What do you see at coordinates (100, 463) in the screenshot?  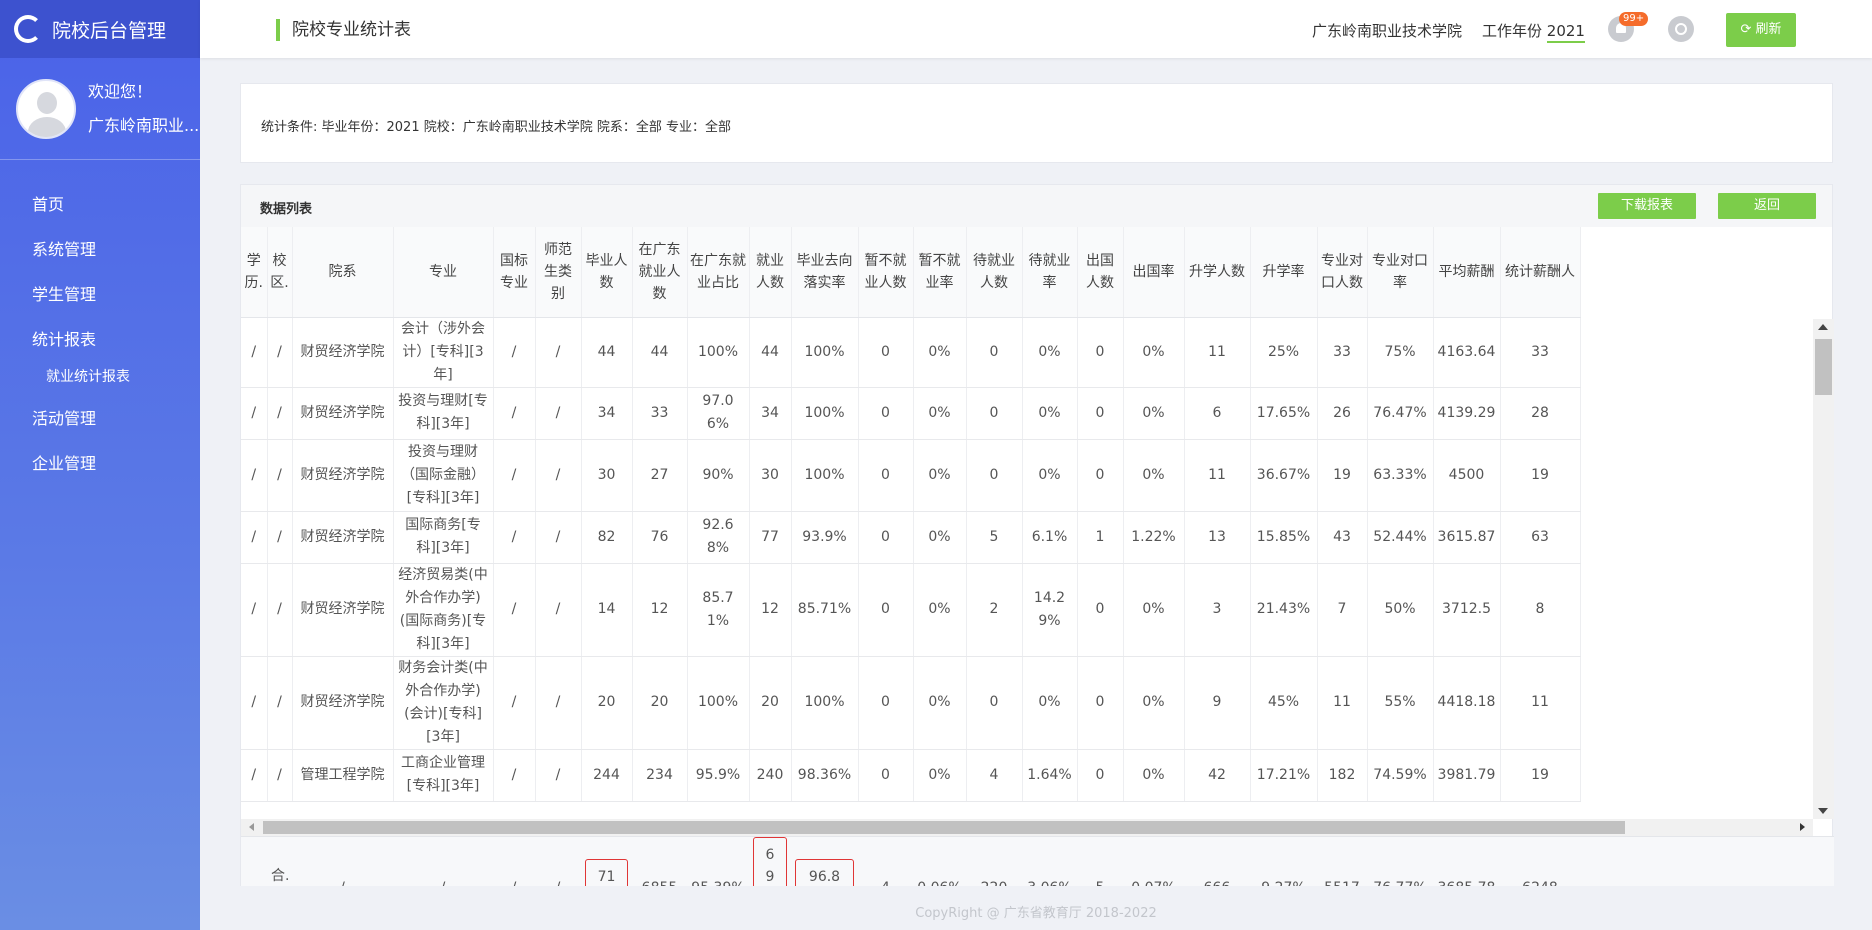 I see `sidebar-item-enterprises: 企业管理` at bounding box center [100, 463].